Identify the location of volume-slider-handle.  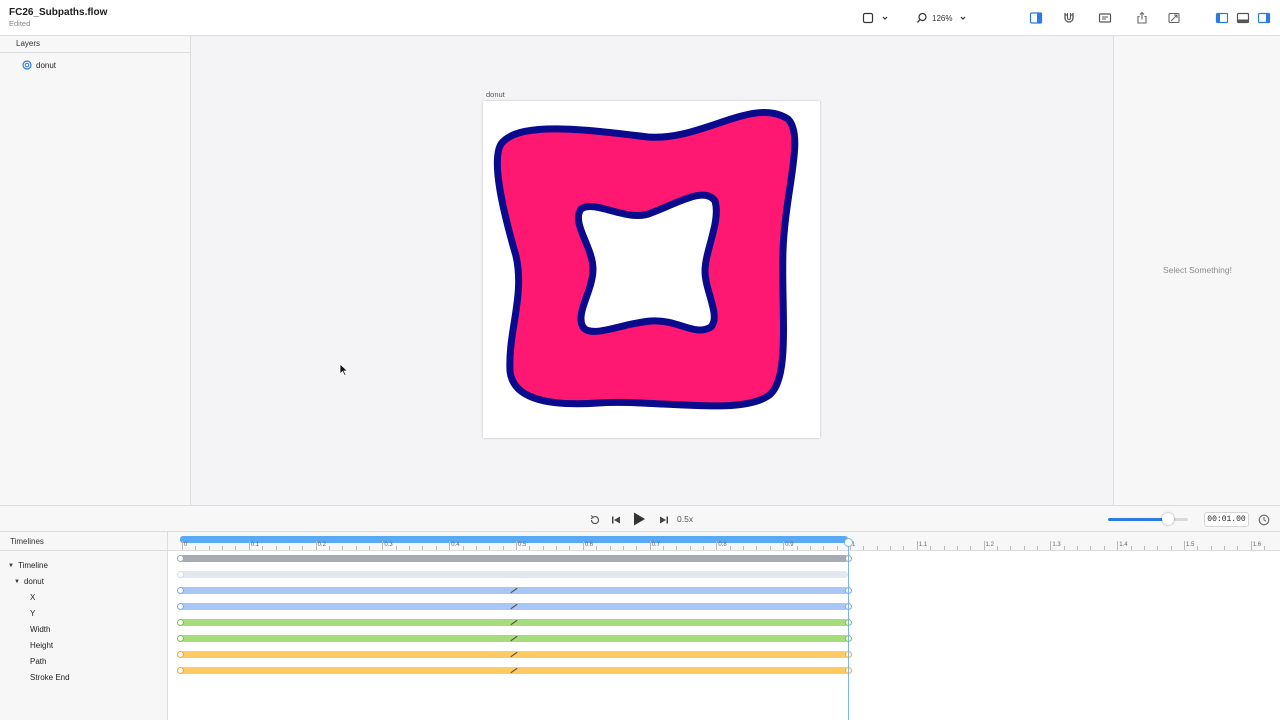
(1168, 519).